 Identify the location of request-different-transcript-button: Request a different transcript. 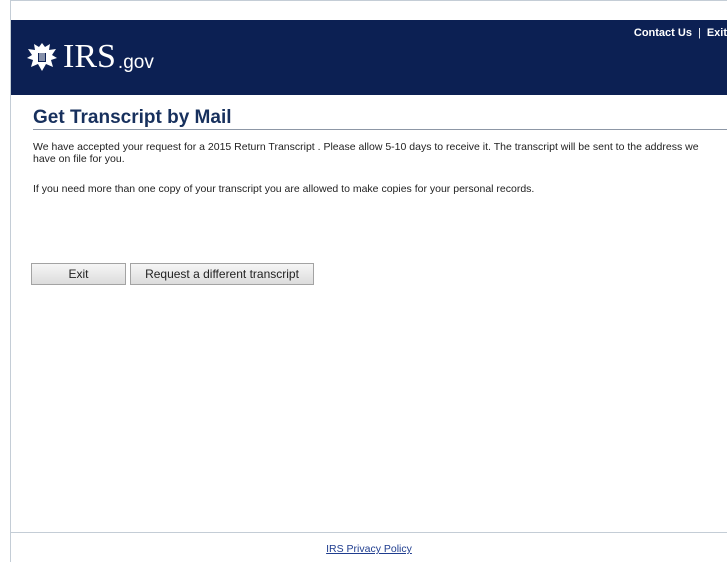
(222, 274).